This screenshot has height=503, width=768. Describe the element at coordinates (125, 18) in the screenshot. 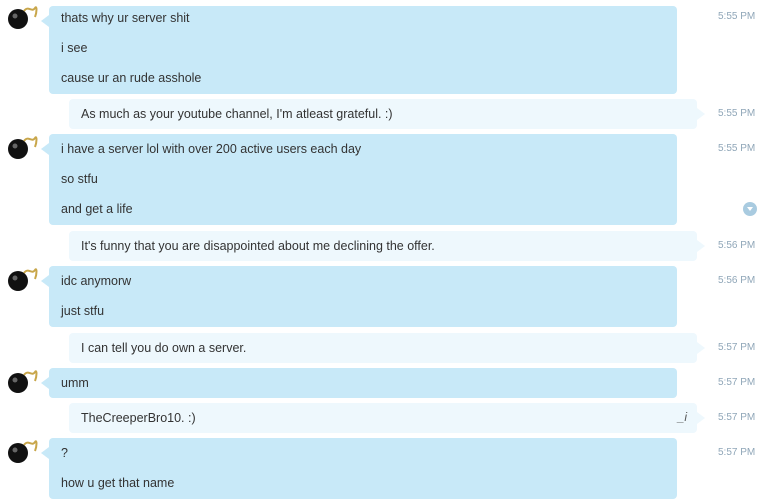

I see `message-text: thats why ur server shit` at that location.